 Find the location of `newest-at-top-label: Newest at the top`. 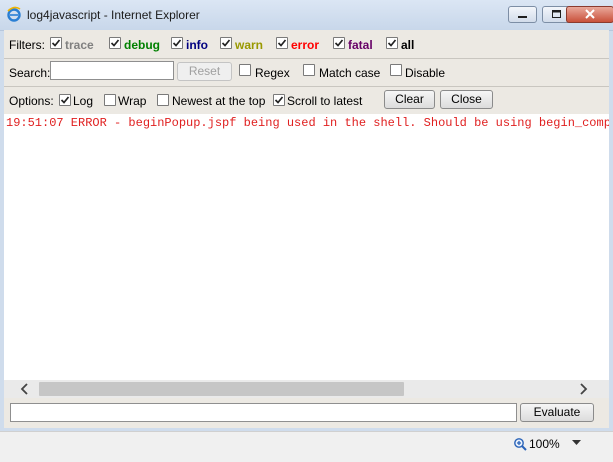

newest-at-top-label: Newest at the top is located at coordinates (219, 101).